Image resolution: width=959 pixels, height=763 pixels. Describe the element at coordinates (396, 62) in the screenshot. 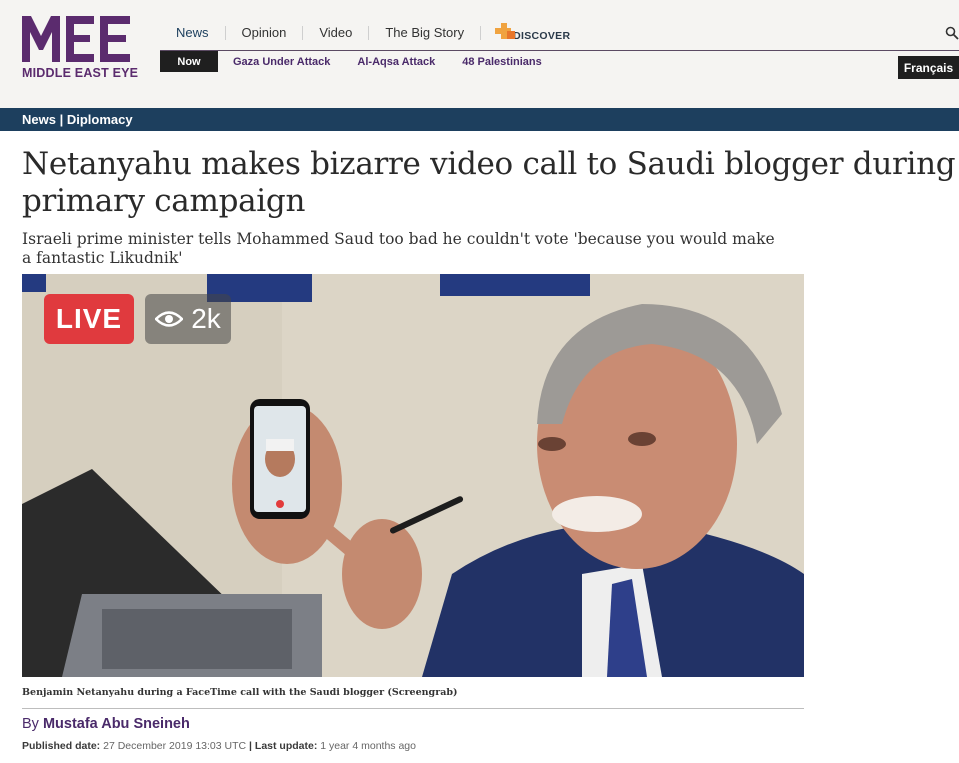

I see `trending-link-al-aqsa: Al-Aqsa Attack` at that location.